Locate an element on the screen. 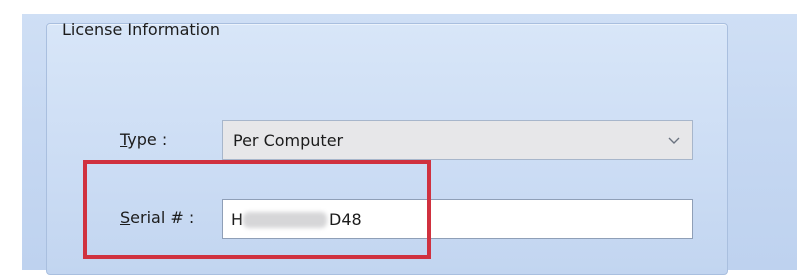  type-dropdown-value: Per Computer is located at coordinates (288, 140).